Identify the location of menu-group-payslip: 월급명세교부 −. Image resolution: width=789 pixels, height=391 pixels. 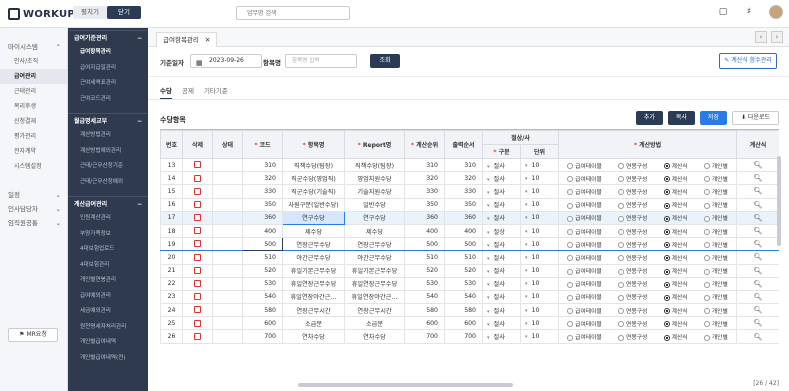
(108, 120).